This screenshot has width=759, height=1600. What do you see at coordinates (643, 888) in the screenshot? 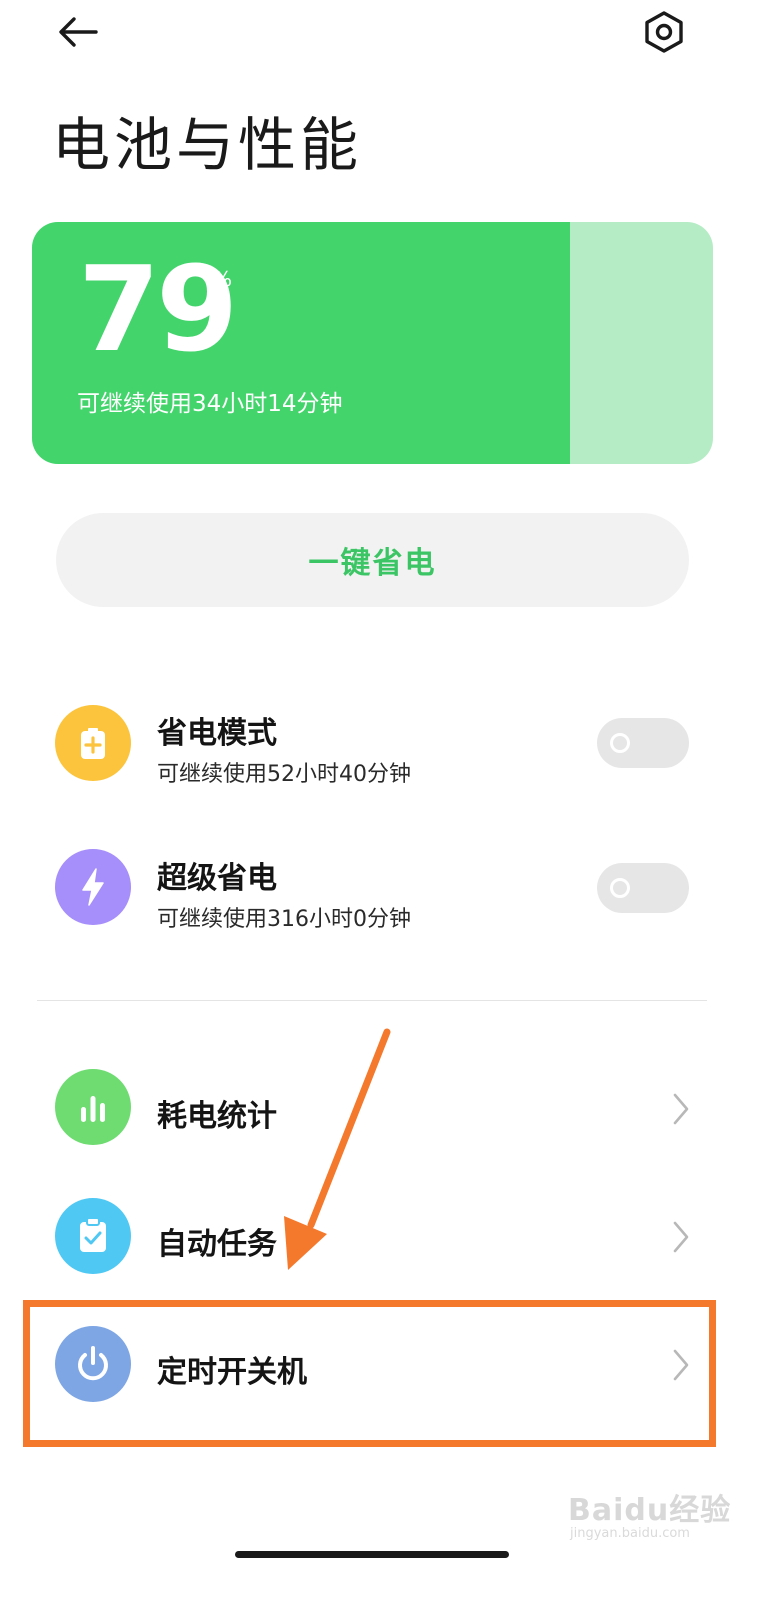
I see `super-power-saving-toggle` at bounding box center [643, 888].